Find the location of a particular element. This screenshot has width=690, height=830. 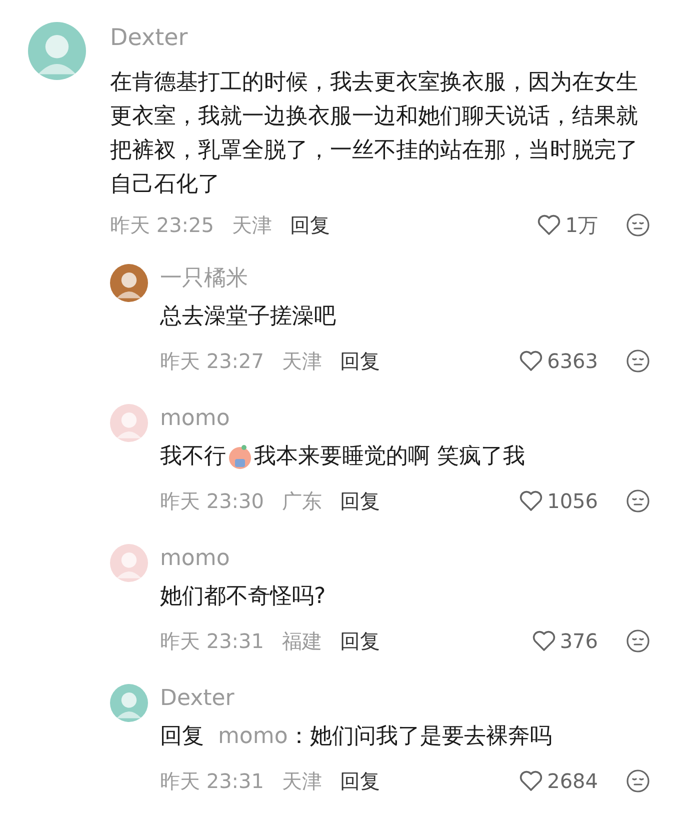

comment-location: 福建 is located at coordinates (302, 641).